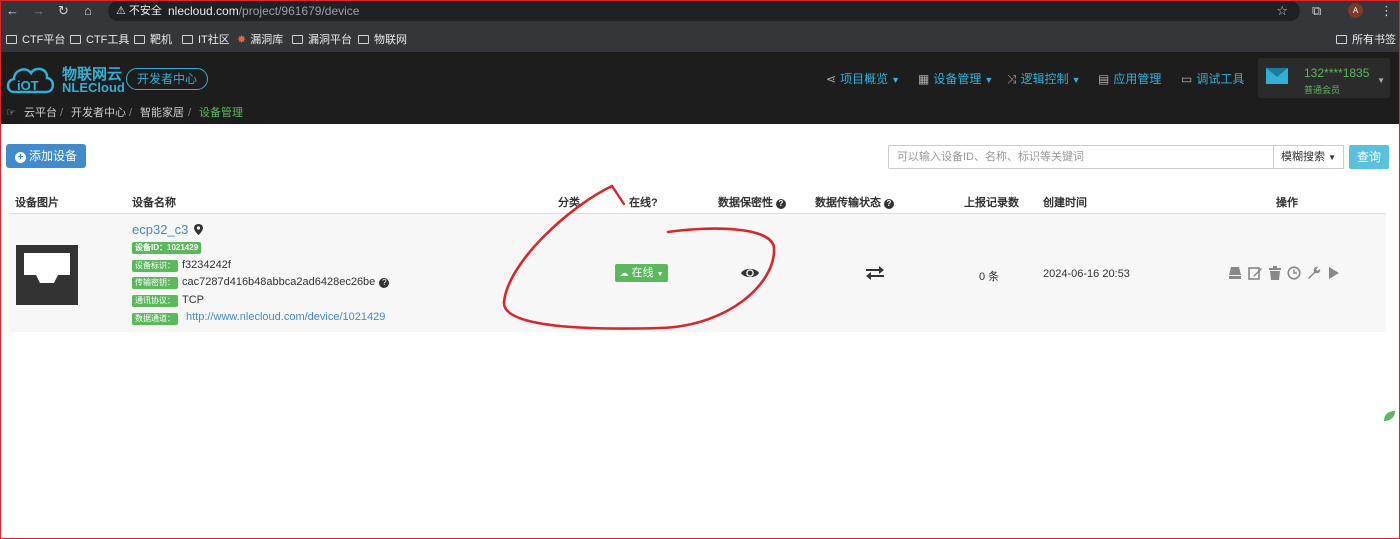 The image size is (1400, 539). Describe the element at coordinates (700, 113) in the screenshot. I see `breadcrumb: ☞ 云平台 / 开发者中心 / 智能家居 / 设备管理` at that location.